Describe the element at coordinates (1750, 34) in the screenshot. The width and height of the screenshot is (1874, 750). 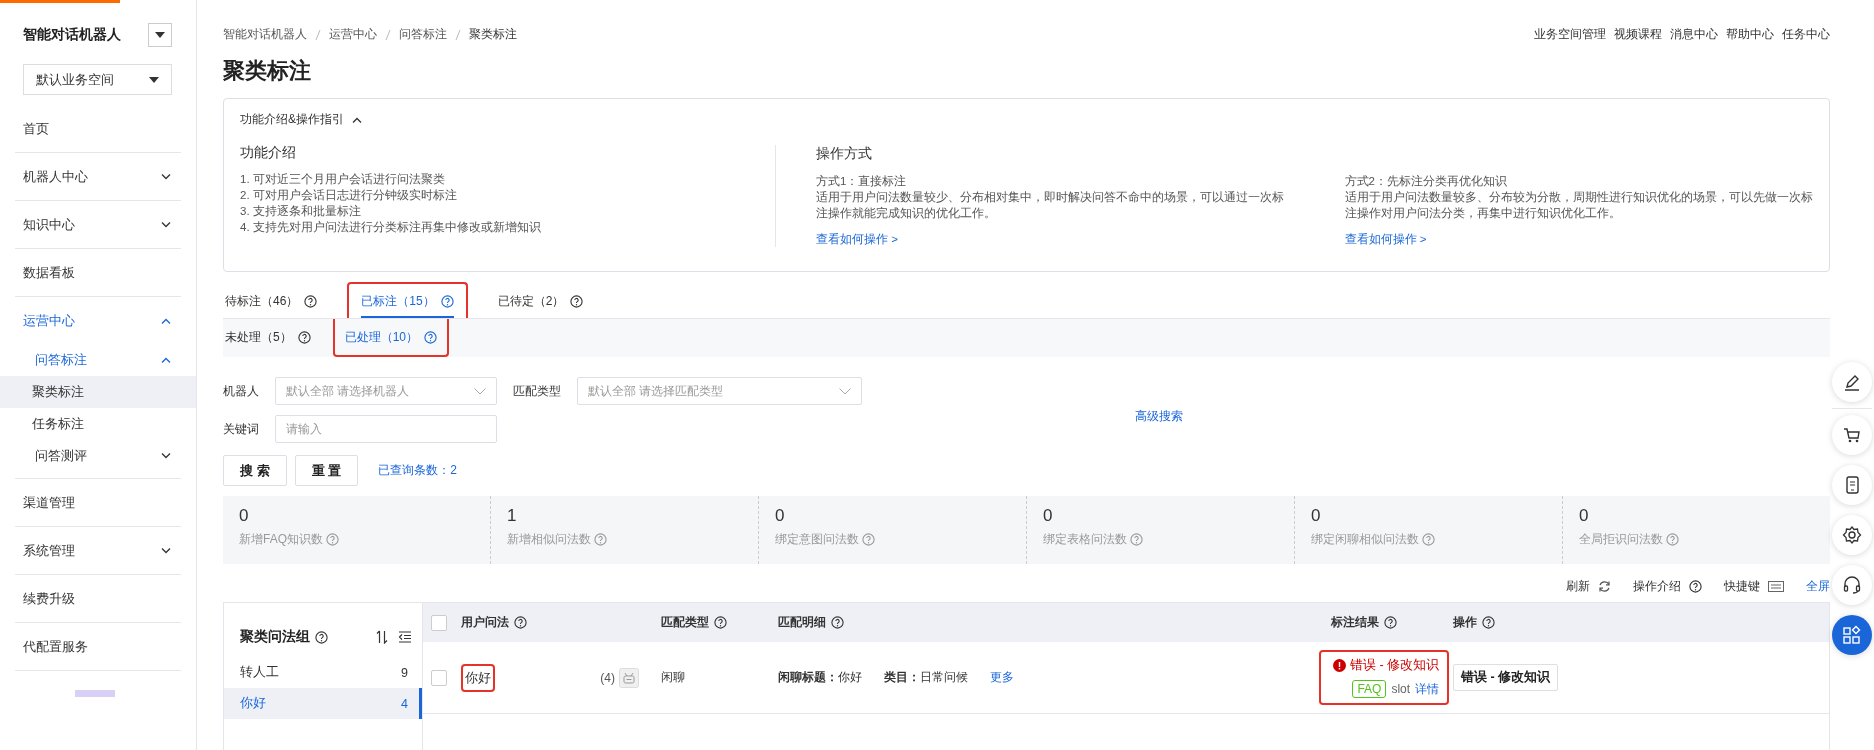
I see `header-link: 帮助中心` at that location.